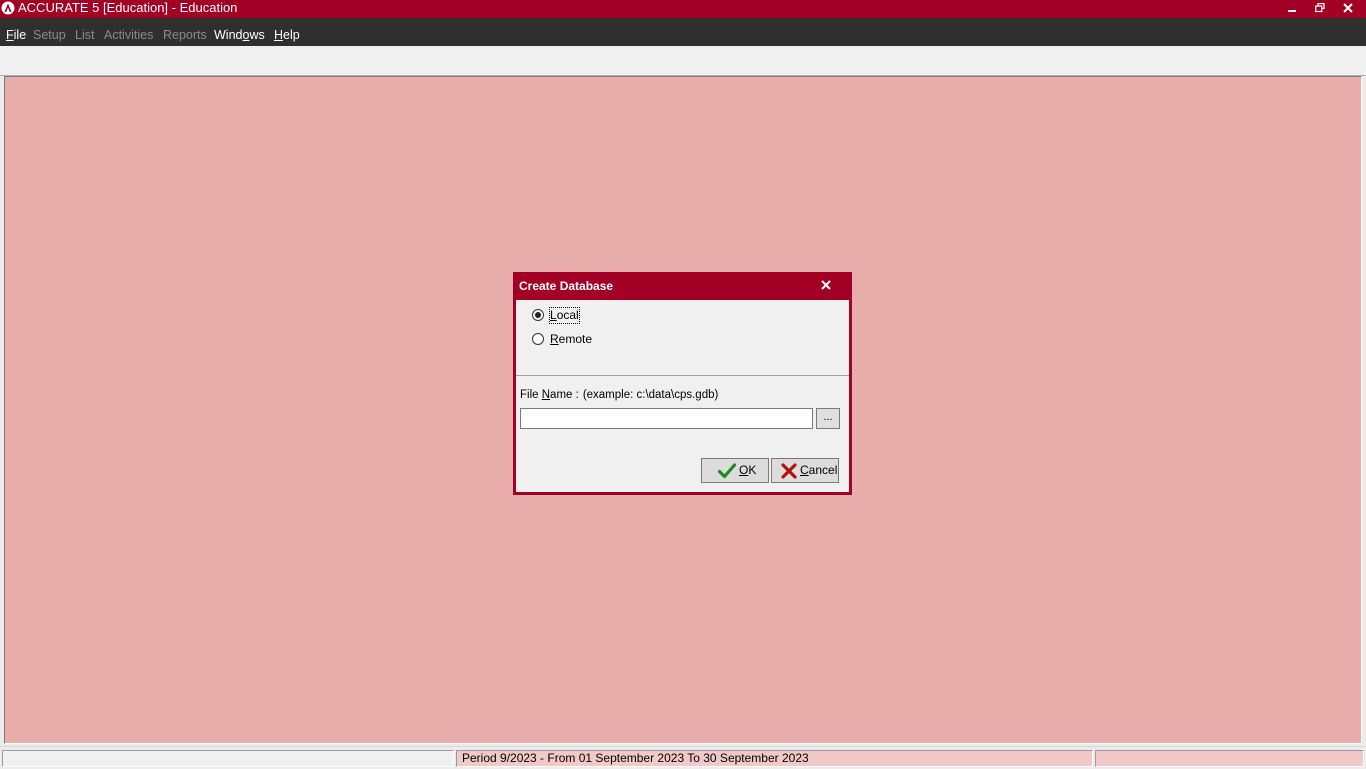 This screenshot has height=769, width=1366. Describe the element at coordinates (1229, 758) in the screenshot. I see `status-pane-right` at that location.